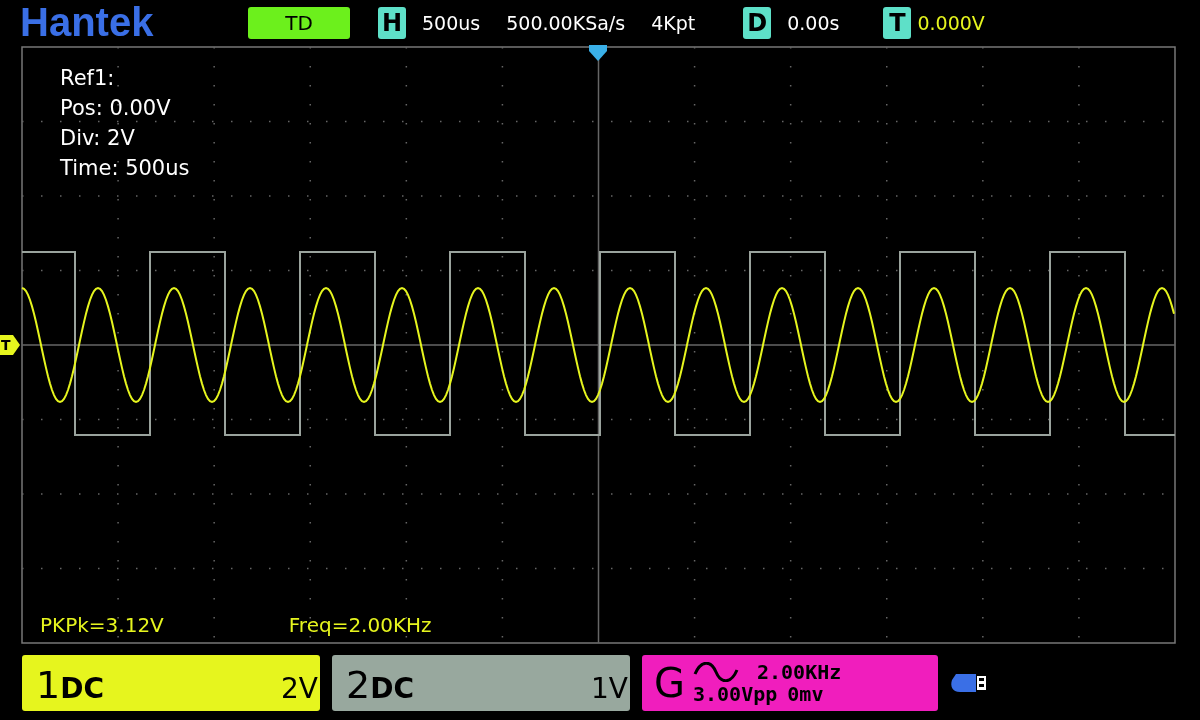 Image resolution: width=1200 pixels, height=720 pixels. What do you see at coordinates (805, 693) in the screenshot?
I see `generator-offset: 0mv` at bounding box center [805, 693].